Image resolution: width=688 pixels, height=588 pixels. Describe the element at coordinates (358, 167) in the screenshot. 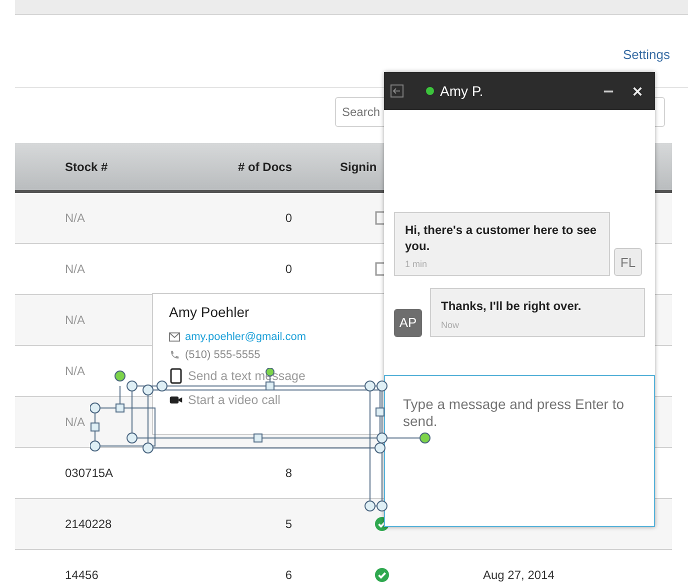

I see `column-header: Signin` at that location.